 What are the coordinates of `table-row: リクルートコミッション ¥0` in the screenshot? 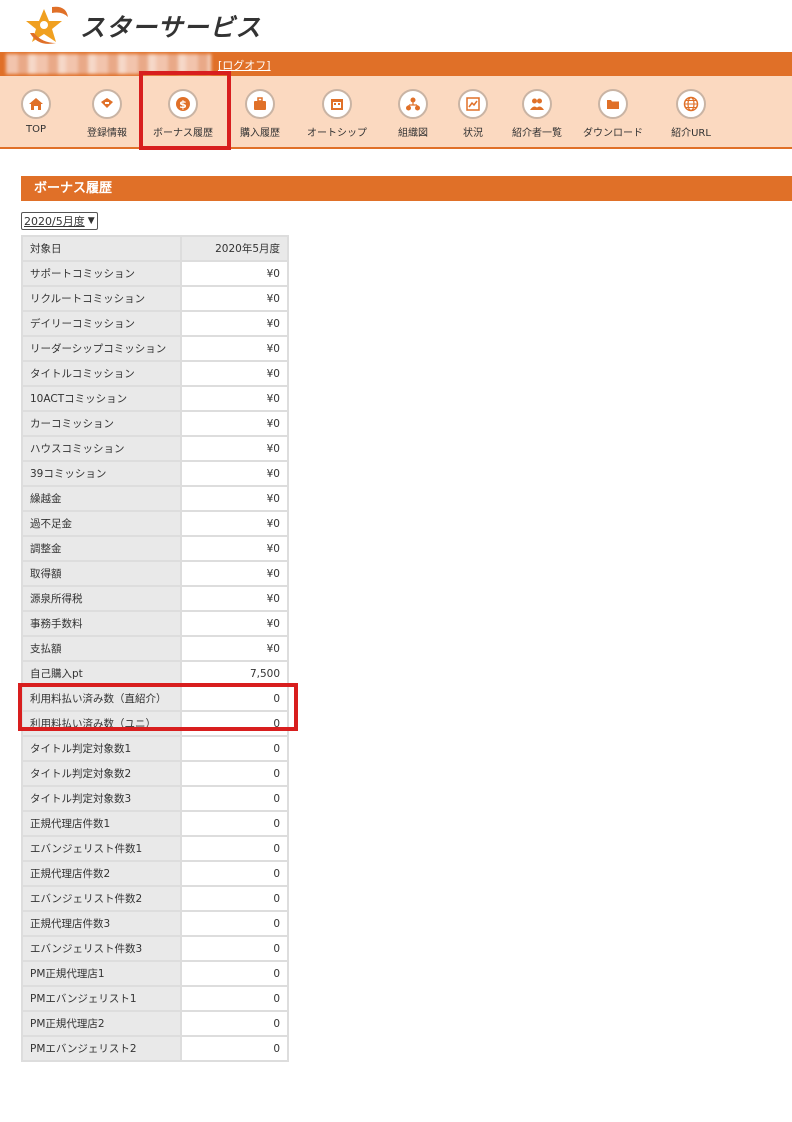 It's located at (155, 298).